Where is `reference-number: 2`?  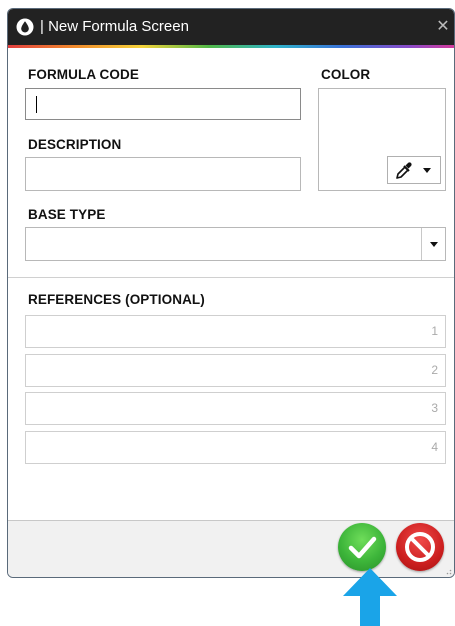 reference-number: 2 is located at coordinates (434, 370).